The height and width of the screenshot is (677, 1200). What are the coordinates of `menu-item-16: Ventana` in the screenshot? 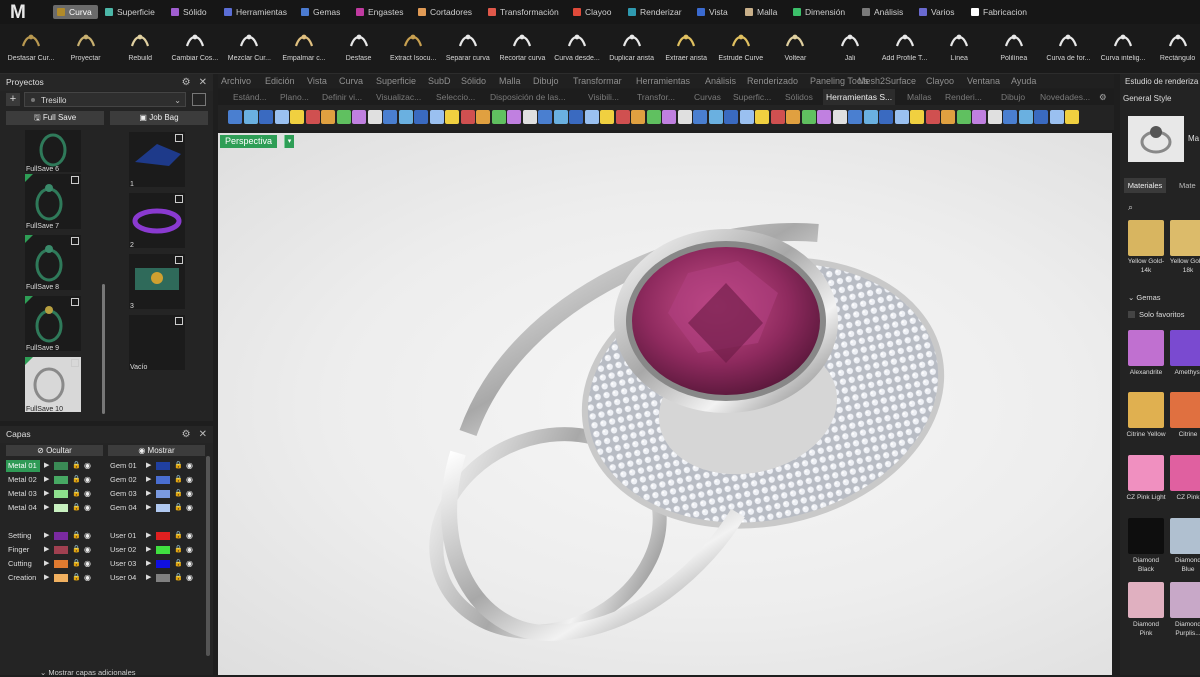 It's located at (983, 81).